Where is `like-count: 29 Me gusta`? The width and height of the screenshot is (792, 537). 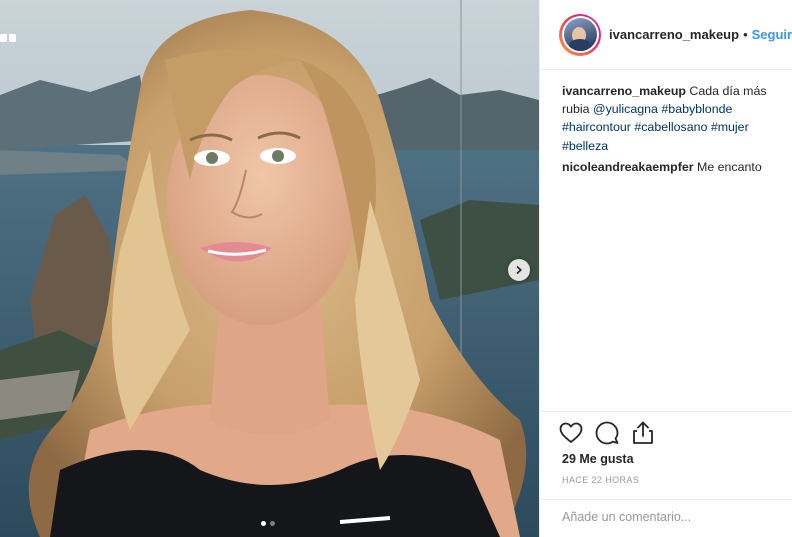 like-count: 29 Me gusta is located at coordinates (598, 459).